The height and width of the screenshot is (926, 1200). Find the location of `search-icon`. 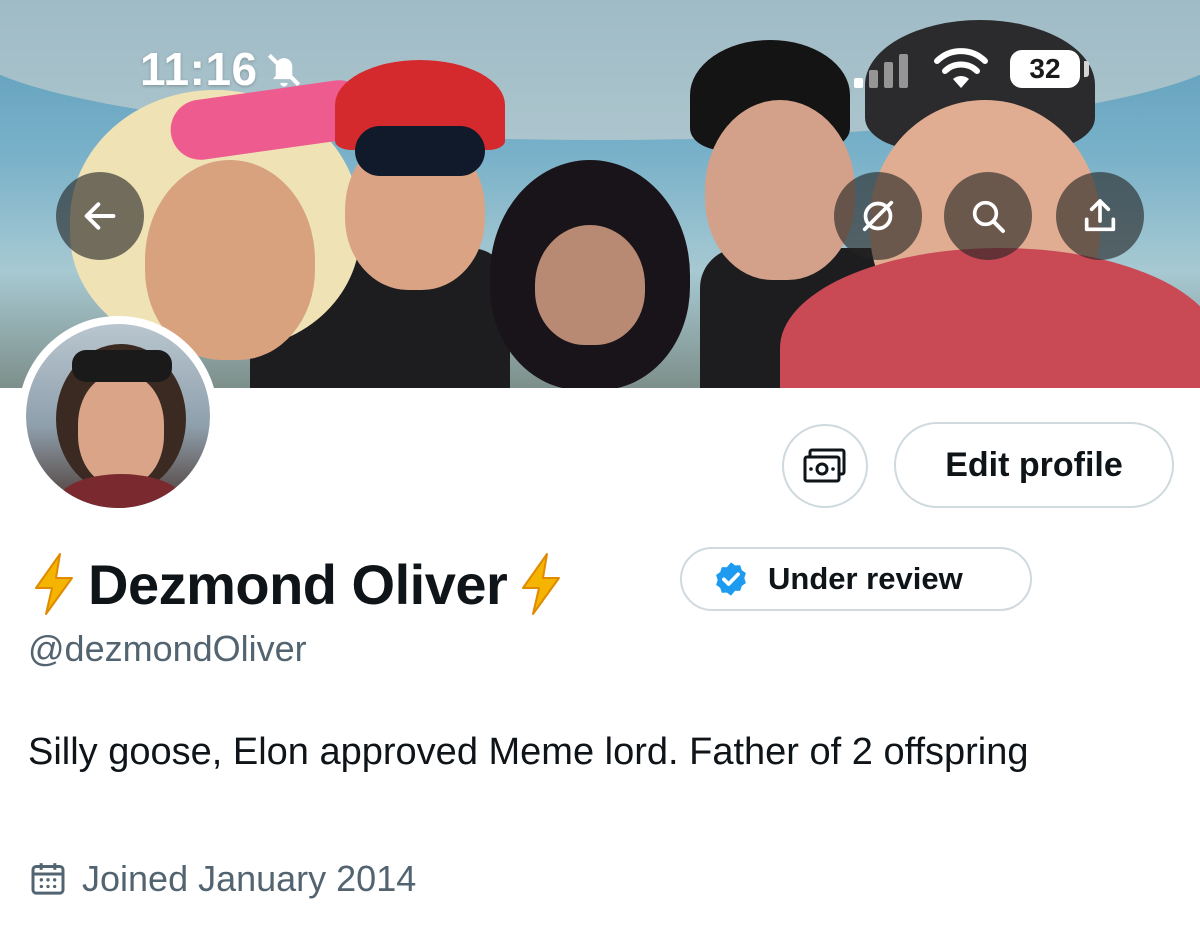

search-icon is located at coordinates (988, 216).